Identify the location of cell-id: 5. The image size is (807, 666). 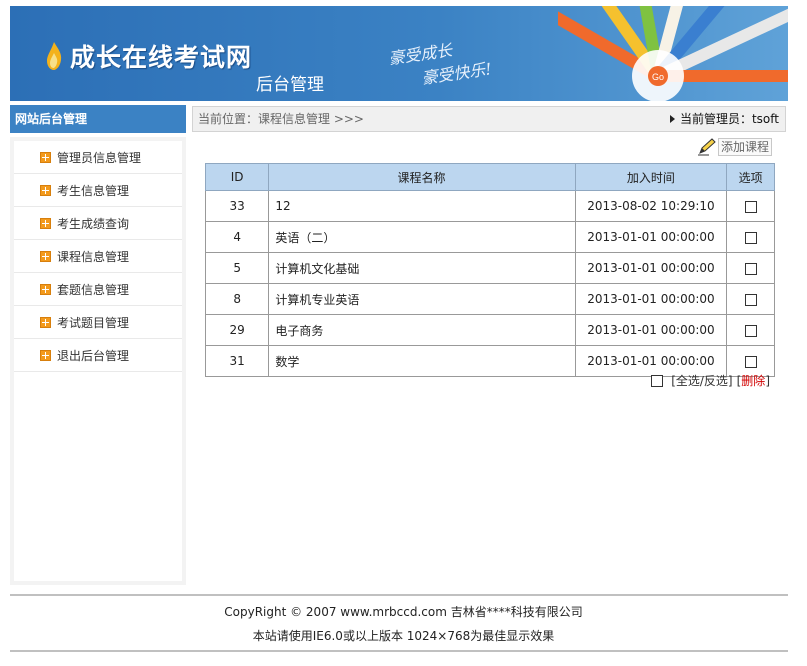
(237, 268).